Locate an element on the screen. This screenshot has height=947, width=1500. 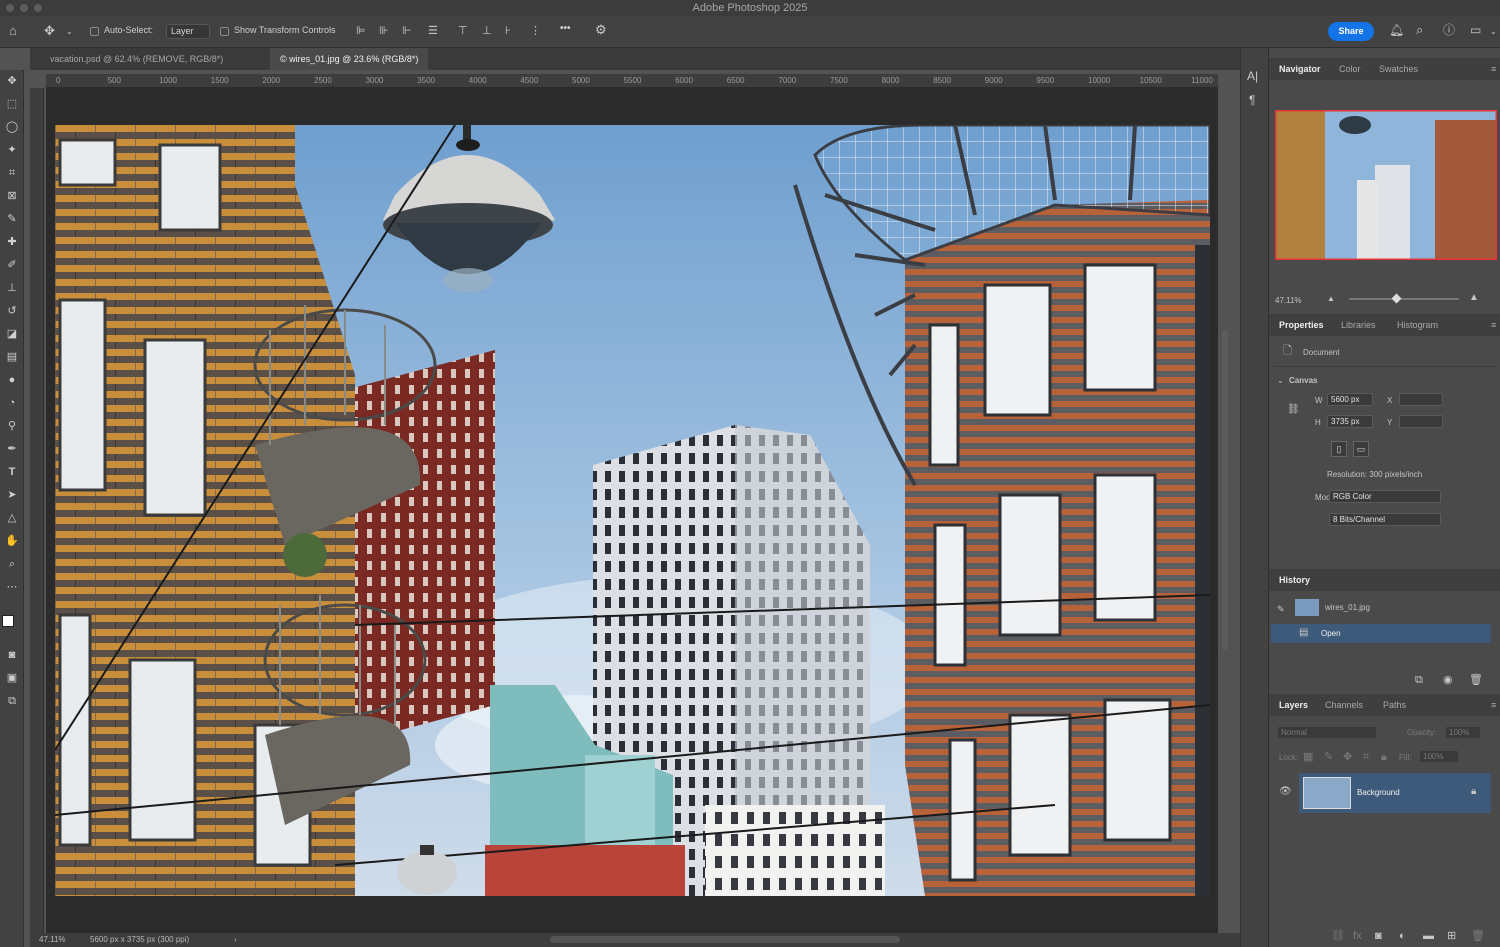
align-top-icon: ⊤ is located at coordinates (463, 31).